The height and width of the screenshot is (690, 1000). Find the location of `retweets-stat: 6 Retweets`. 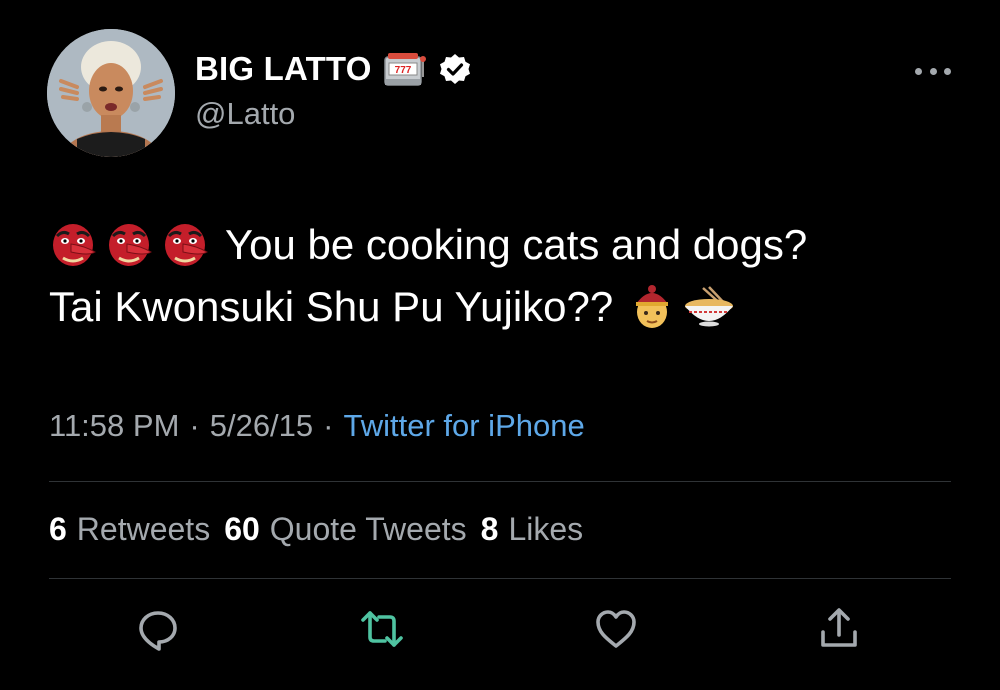

retweets-stat: 6 Retweets is located at coordinates (129, 529).